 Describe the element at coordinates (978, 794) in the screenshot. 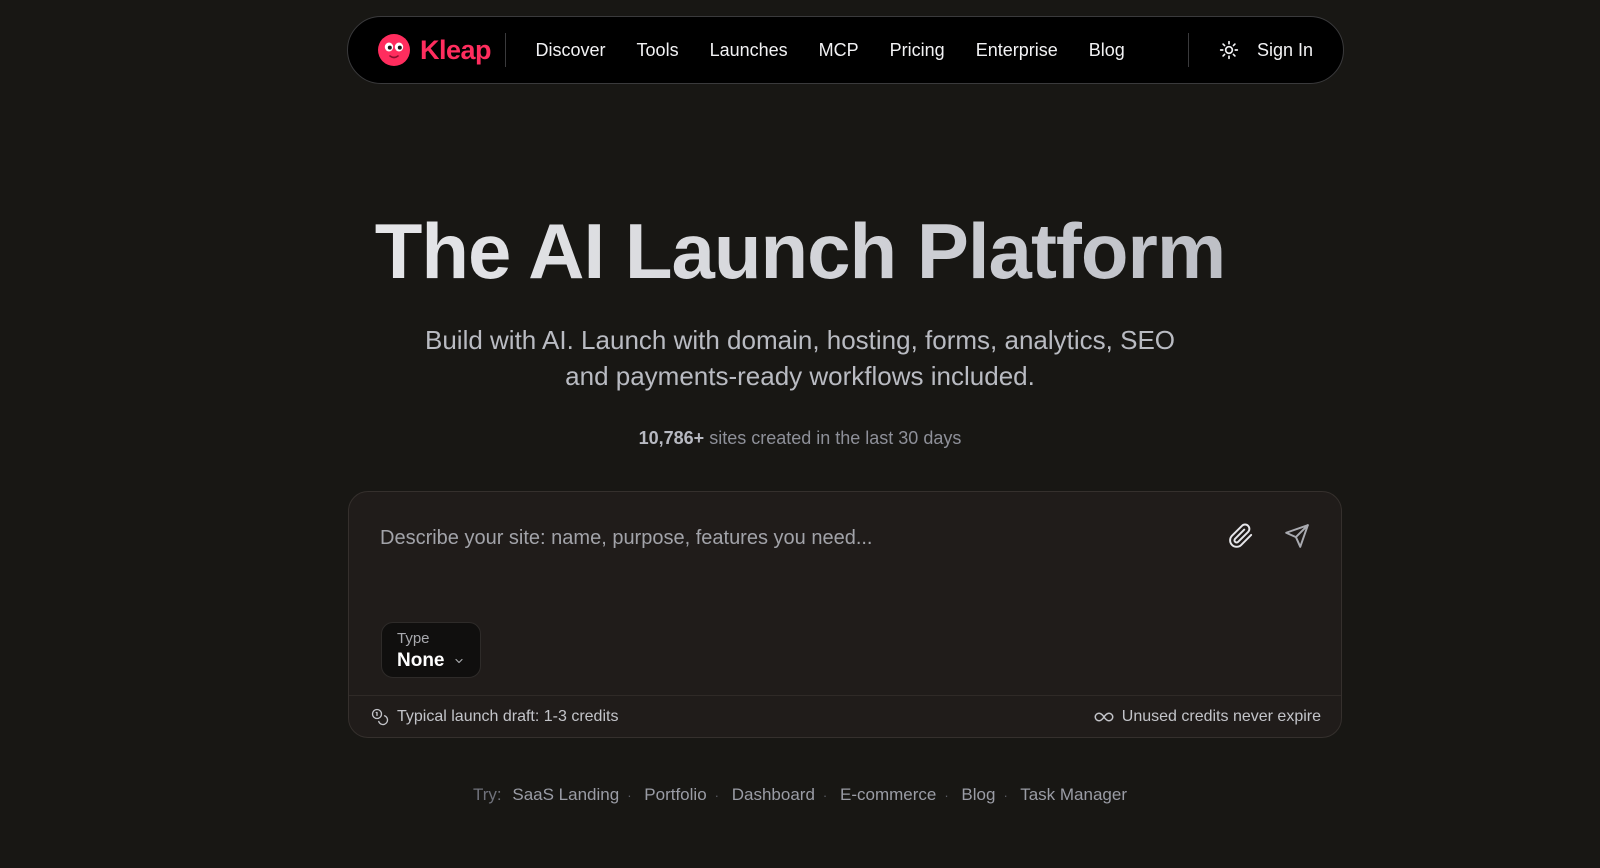

I see `try-blog: Blog` at that location.